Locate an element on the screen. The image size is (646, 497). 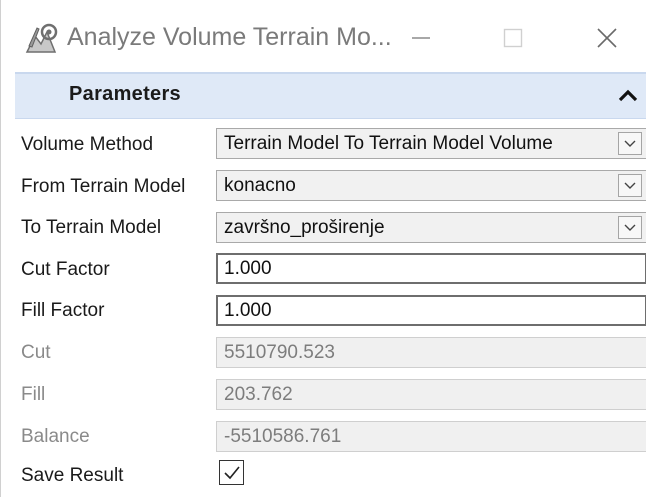
from-terrain-select: konacno is located at coordinates (431, 185).